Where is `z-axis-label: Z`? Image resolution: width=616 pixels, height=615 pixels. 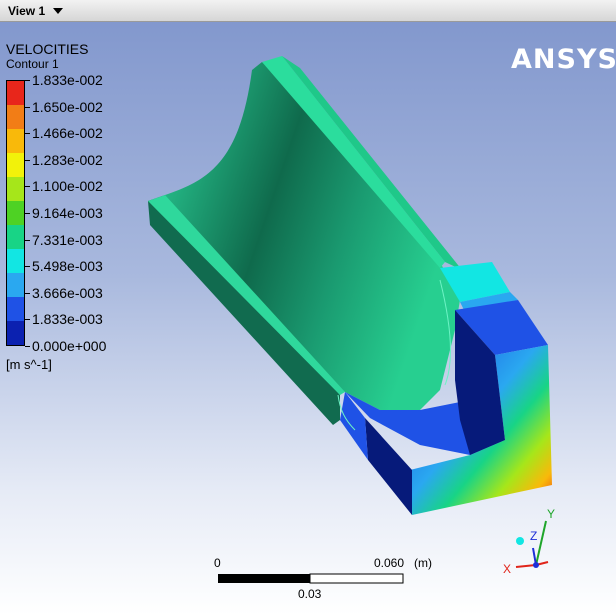 z-axis-label: Z is located at coordinates (533, 536).